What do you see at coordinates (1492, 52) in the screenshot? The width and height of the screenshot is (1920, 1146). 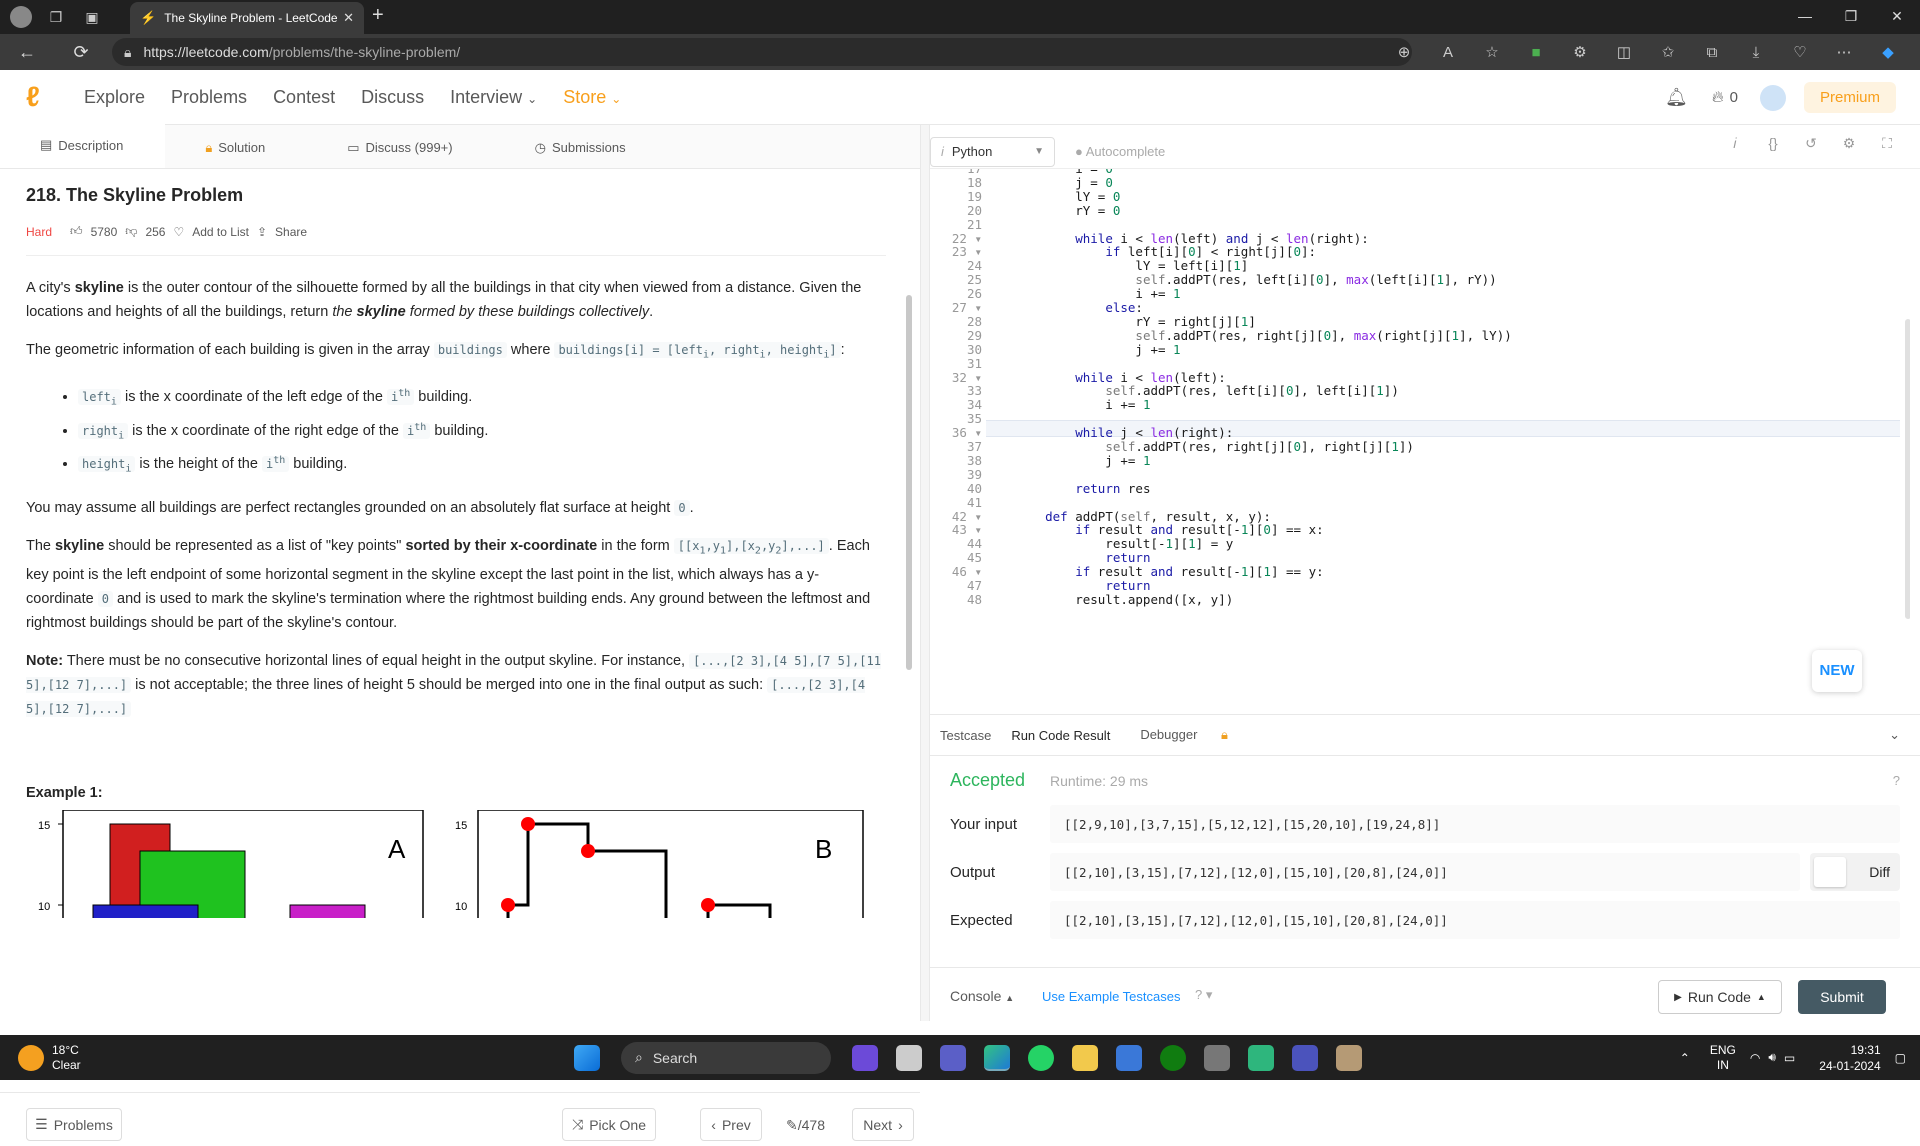 I see `favorite-star-icon: ☆` at bounding box center [1492, 52].